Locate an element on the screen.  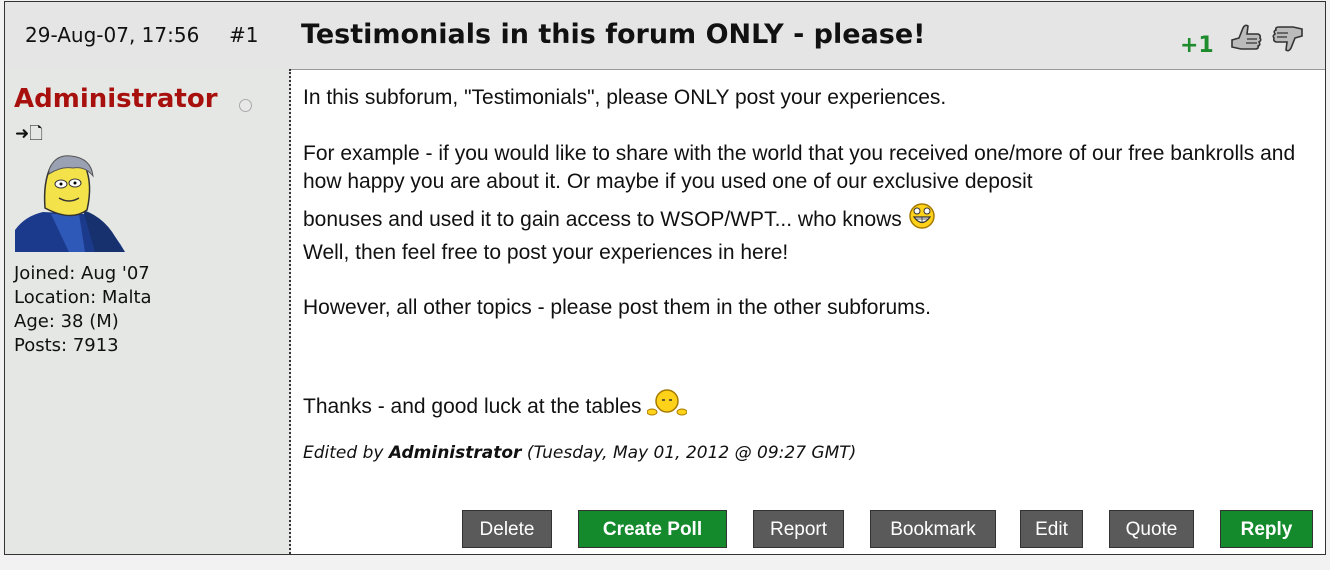
location: Location: Malta is located at coordinates (83, 297).